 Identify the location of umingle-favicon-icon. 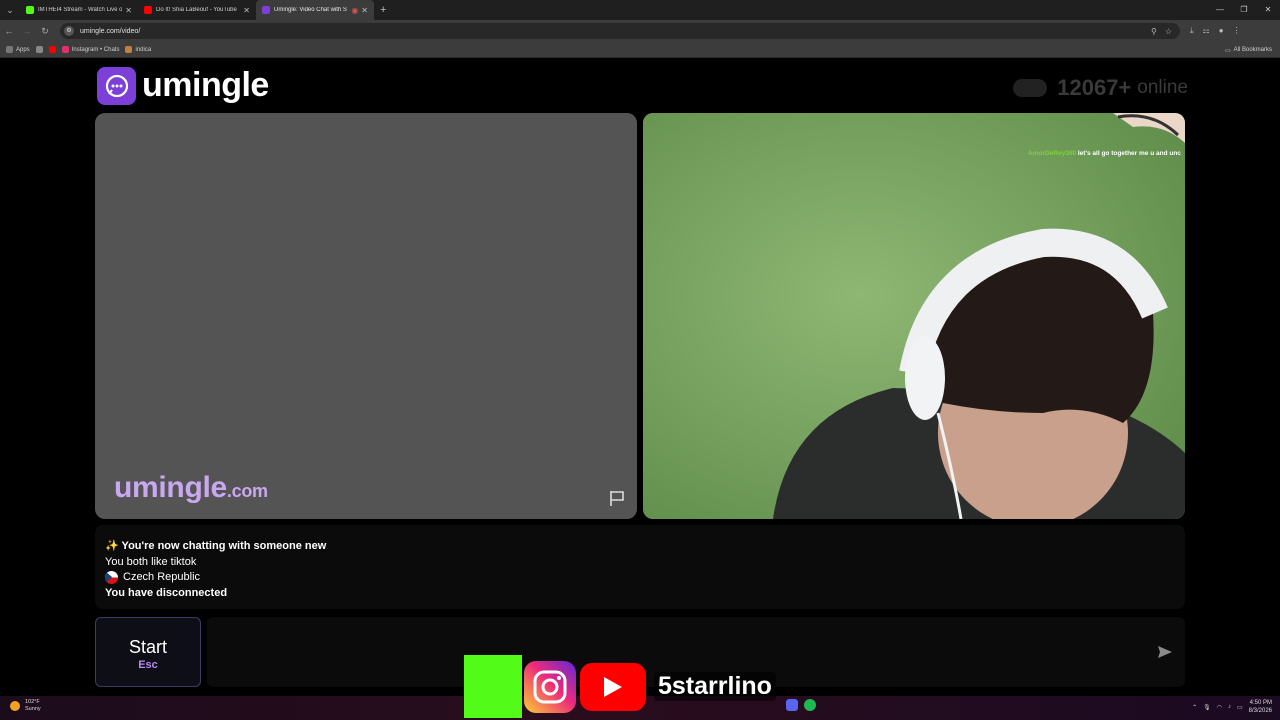
(266, 10).